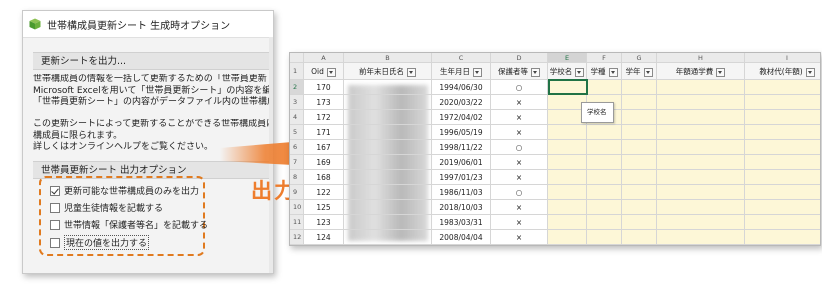 Image resolution: width=822 pixels, height=294 pixels. What do you see at coordinates (324, 192) in the screenshot?
I see `table-cell: 122` at bounding box center [324, 192].